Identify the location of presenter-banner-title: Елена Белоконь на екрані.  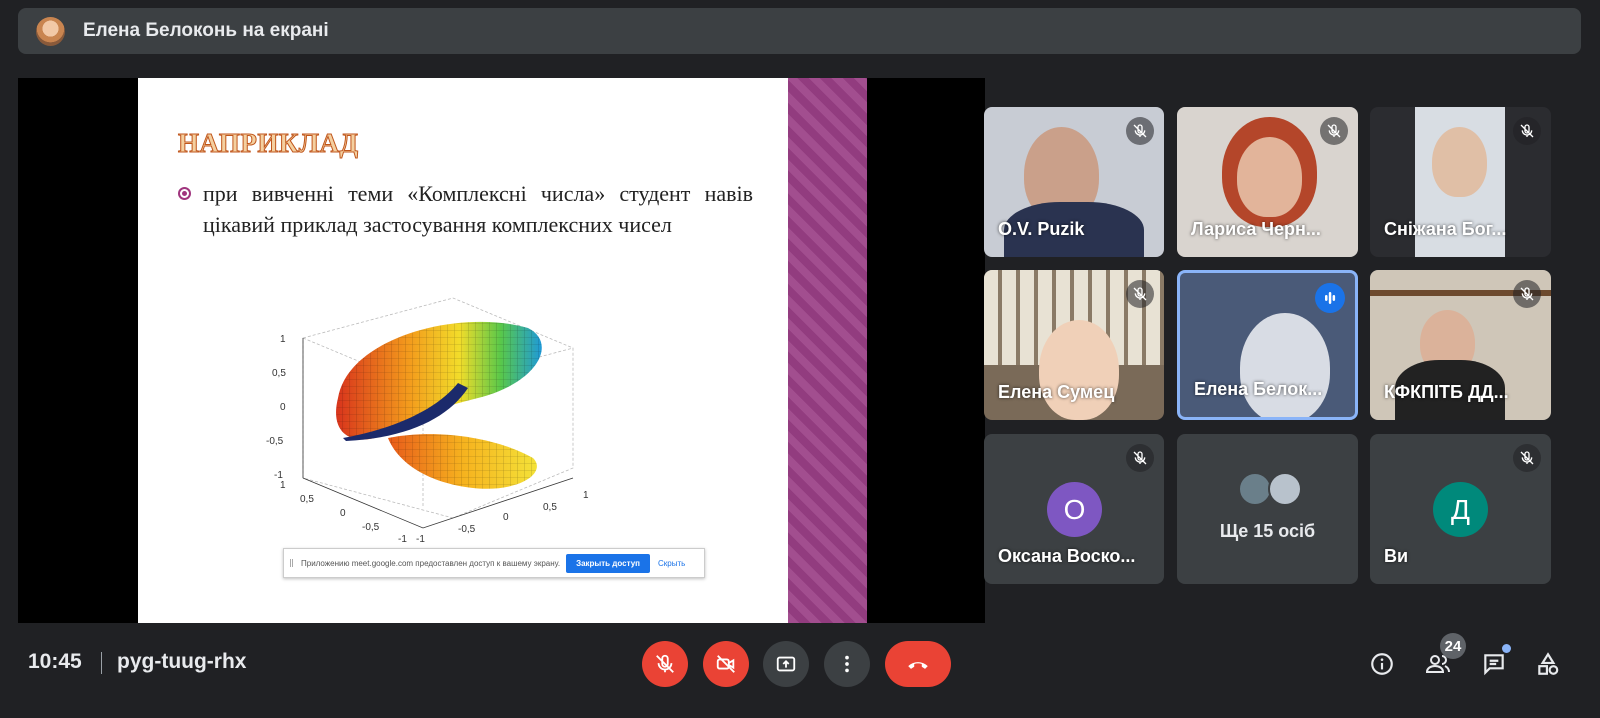
(206, 30).